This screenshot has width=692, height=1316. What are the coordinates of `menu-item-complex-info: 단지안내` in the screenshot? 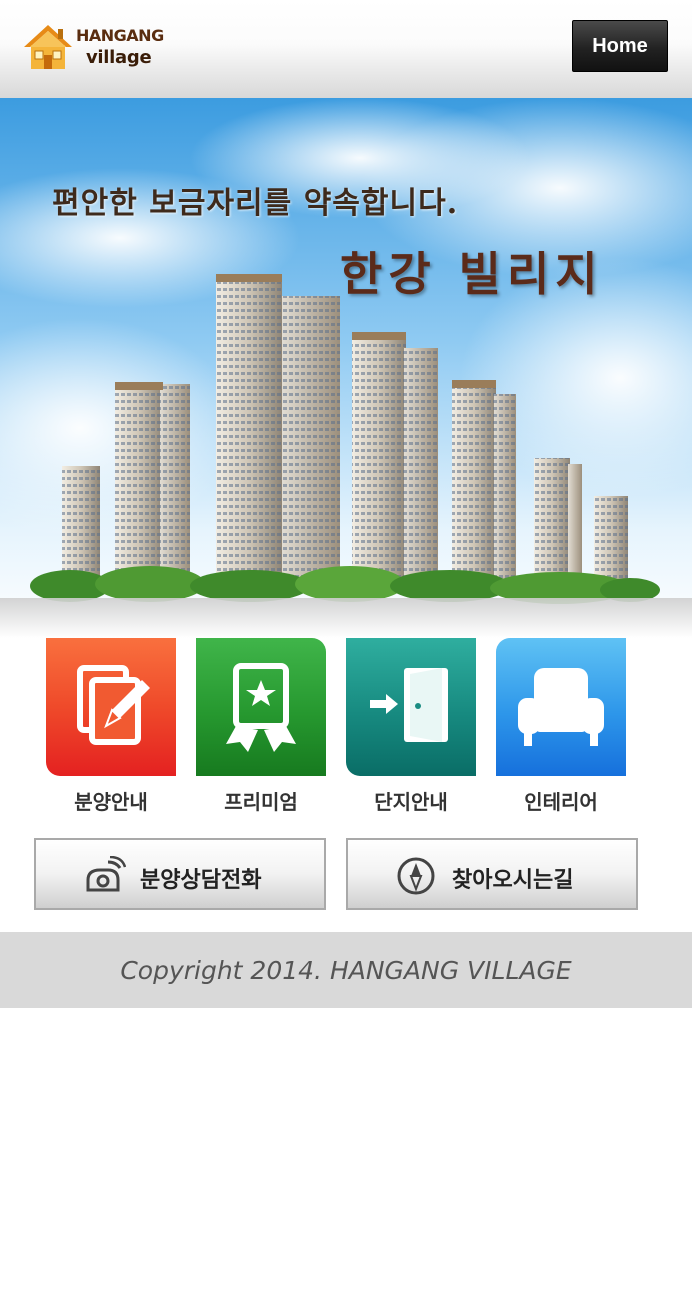 It's located at (411, 729).